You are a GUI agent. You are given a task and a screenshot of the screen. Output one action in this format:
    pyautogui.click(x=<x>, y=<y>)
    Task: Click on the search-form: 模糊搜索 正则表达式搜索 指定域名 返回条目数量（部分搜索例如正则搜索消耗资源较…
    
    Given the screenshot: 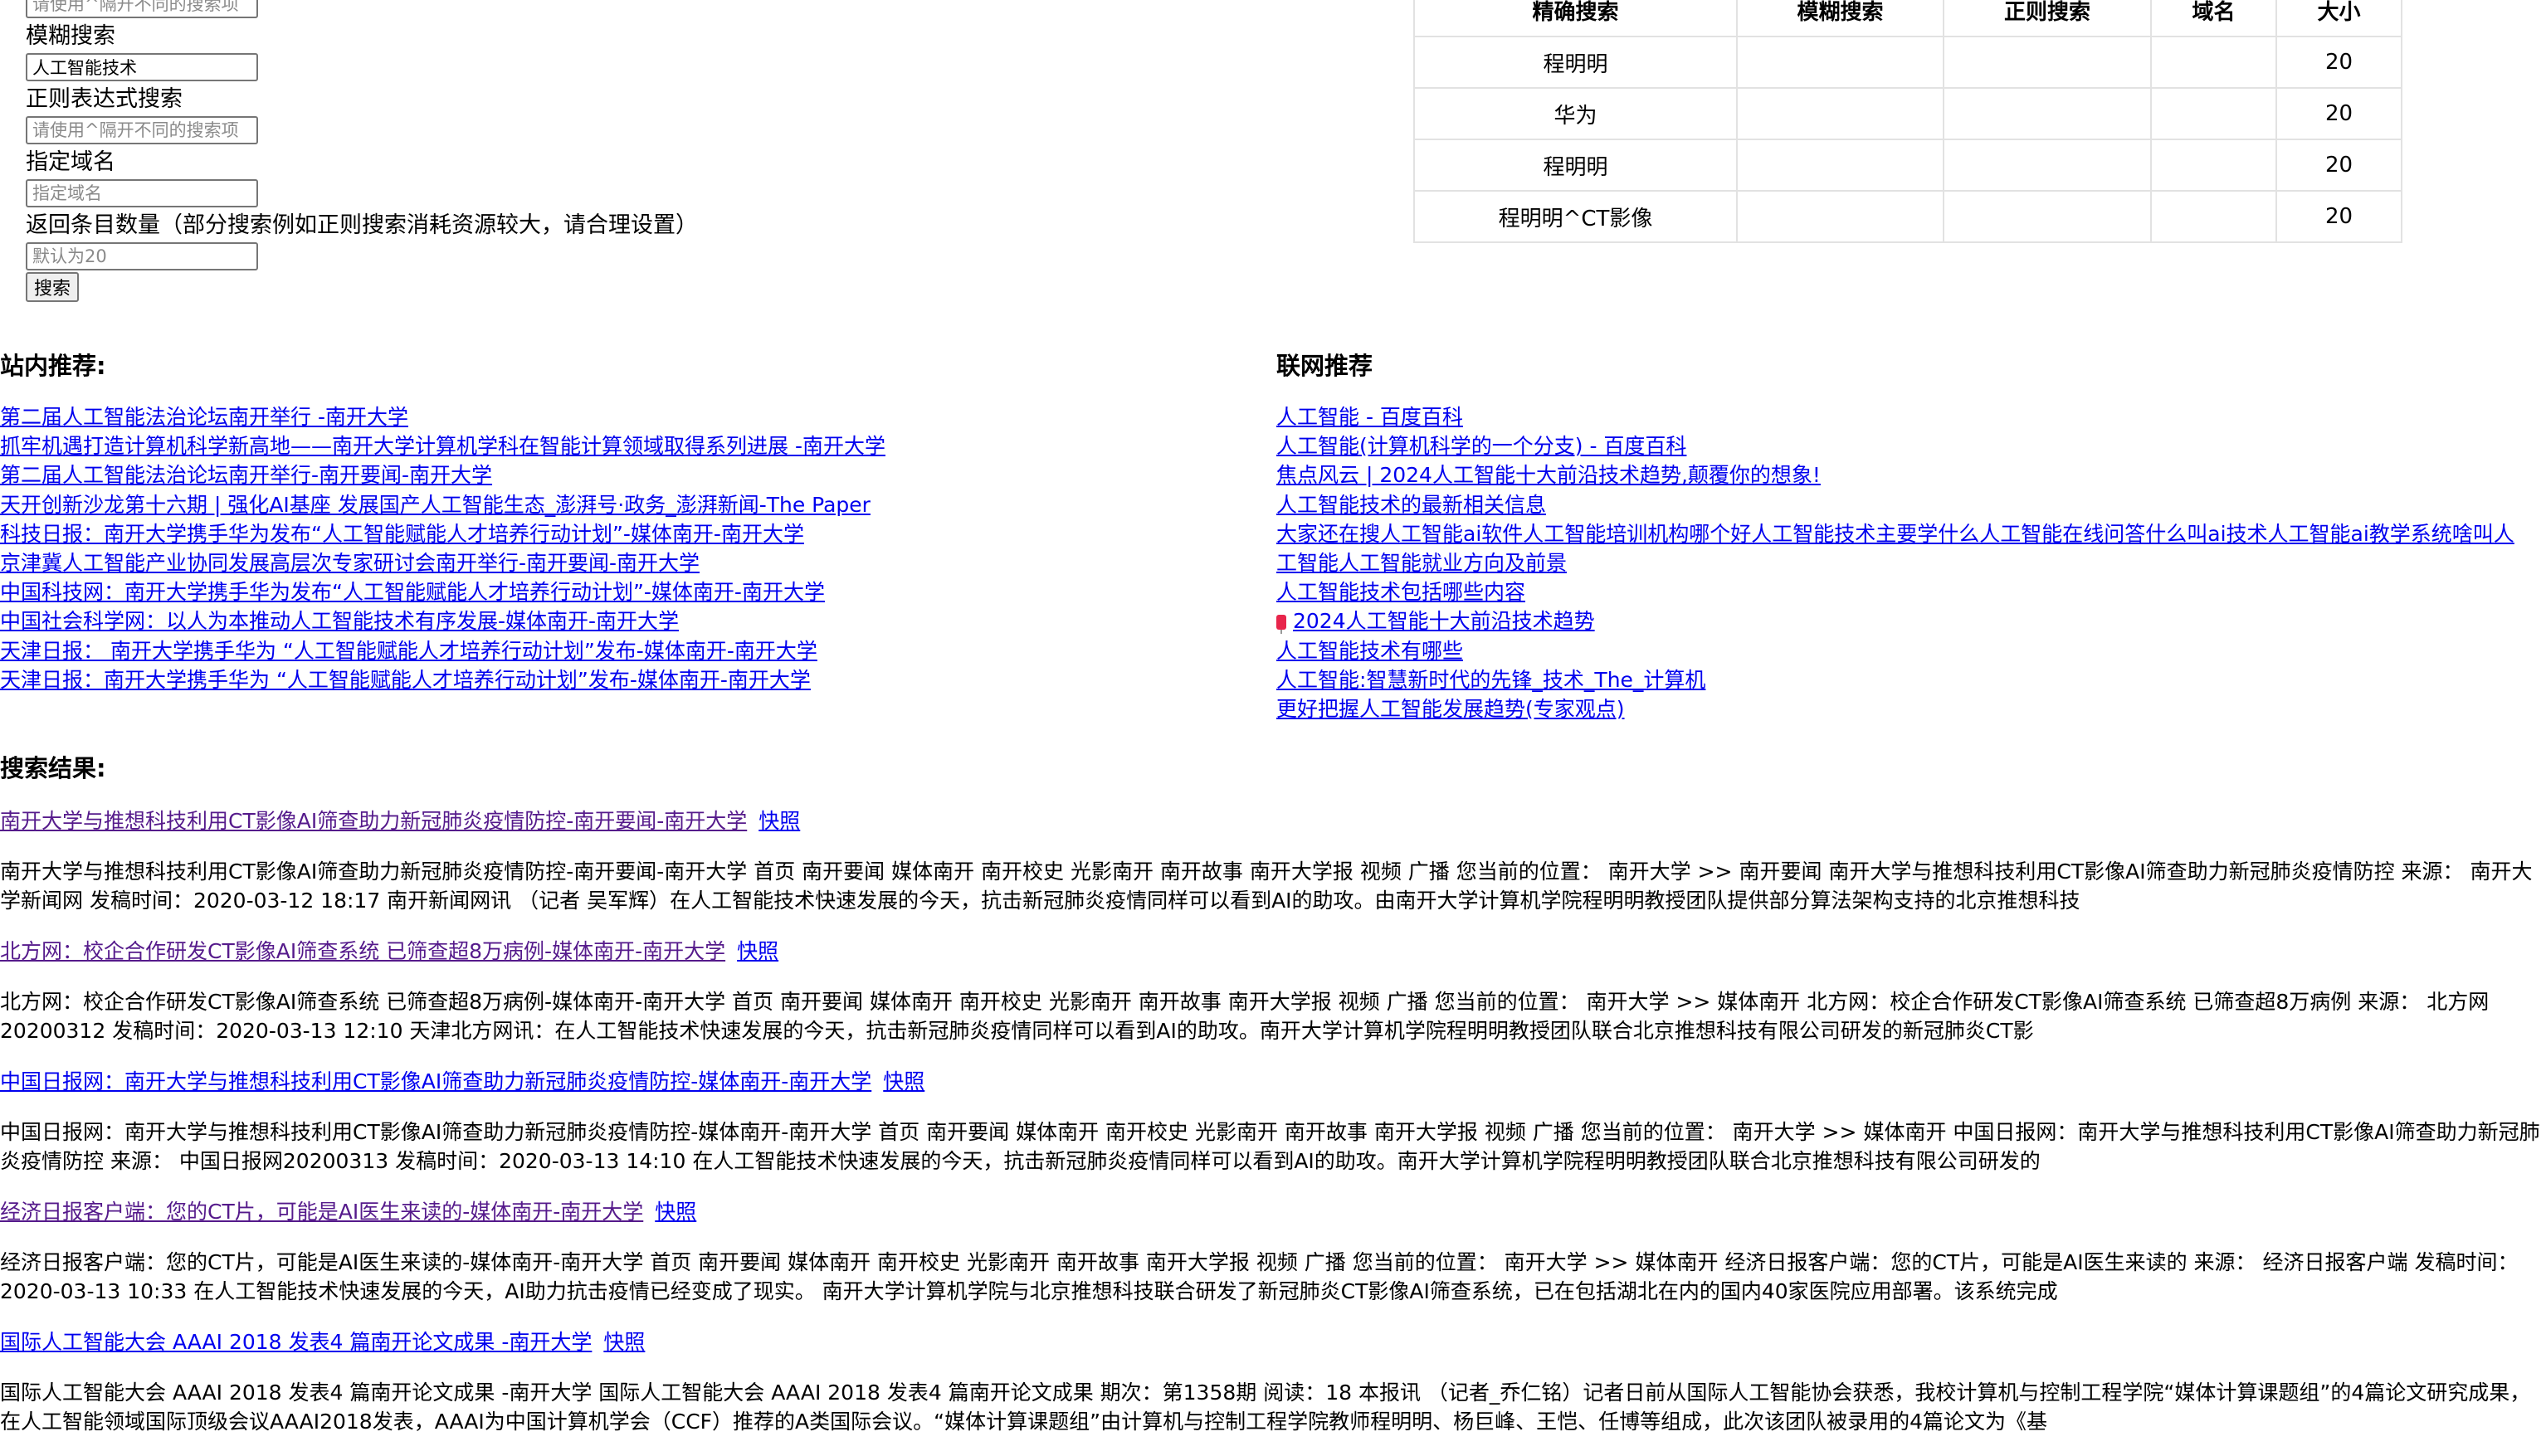 What is the action you would take?
    pyautogui.click(x=441, y=151)
    